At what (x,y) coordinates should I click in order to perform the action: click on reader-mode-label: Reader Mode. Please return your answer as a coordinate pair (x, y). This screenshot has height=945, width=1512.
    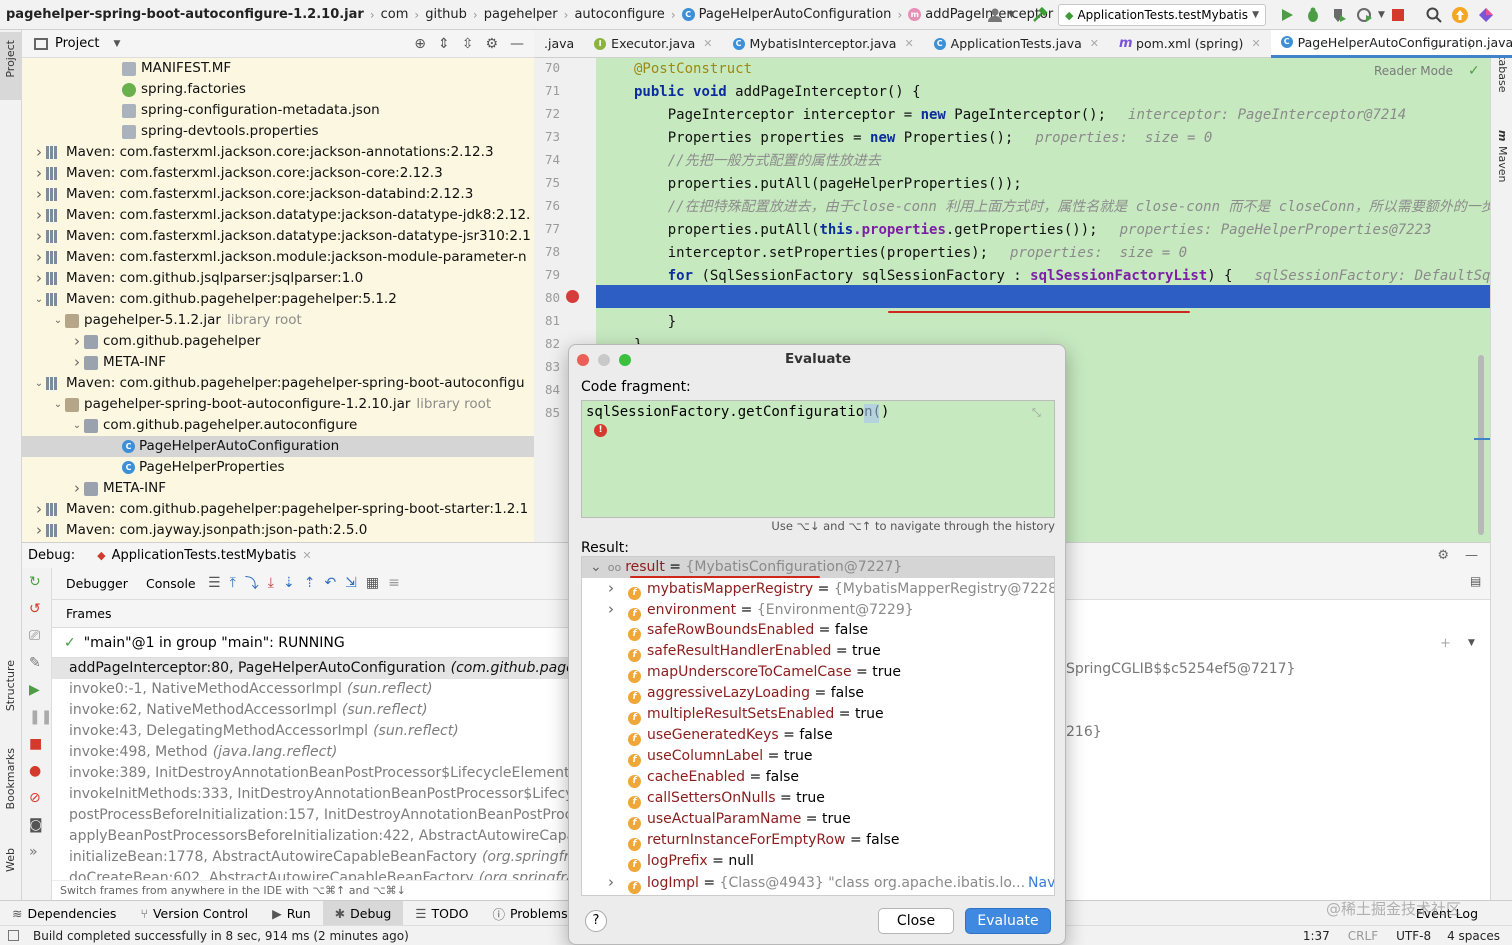
    Looking at the image, I should click on (1413, 71).